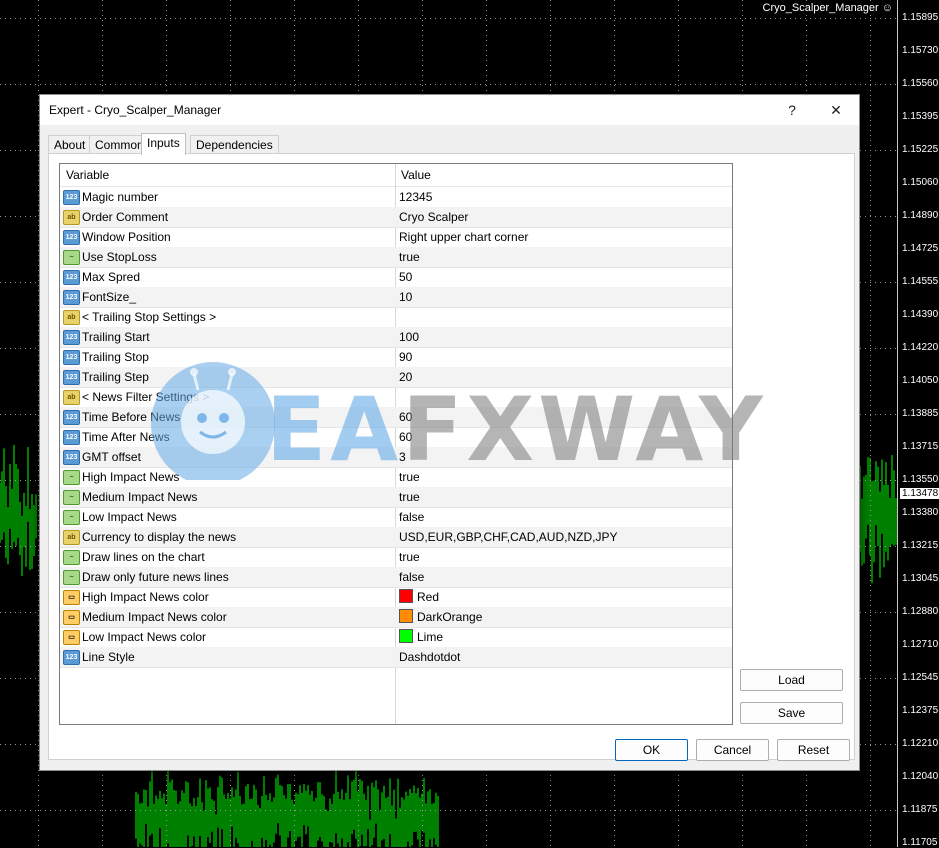 The image size is (939, 848). Describe the element at coordinates (413, 175) in the screenshot. I see `column-header-value: Value` at that location.